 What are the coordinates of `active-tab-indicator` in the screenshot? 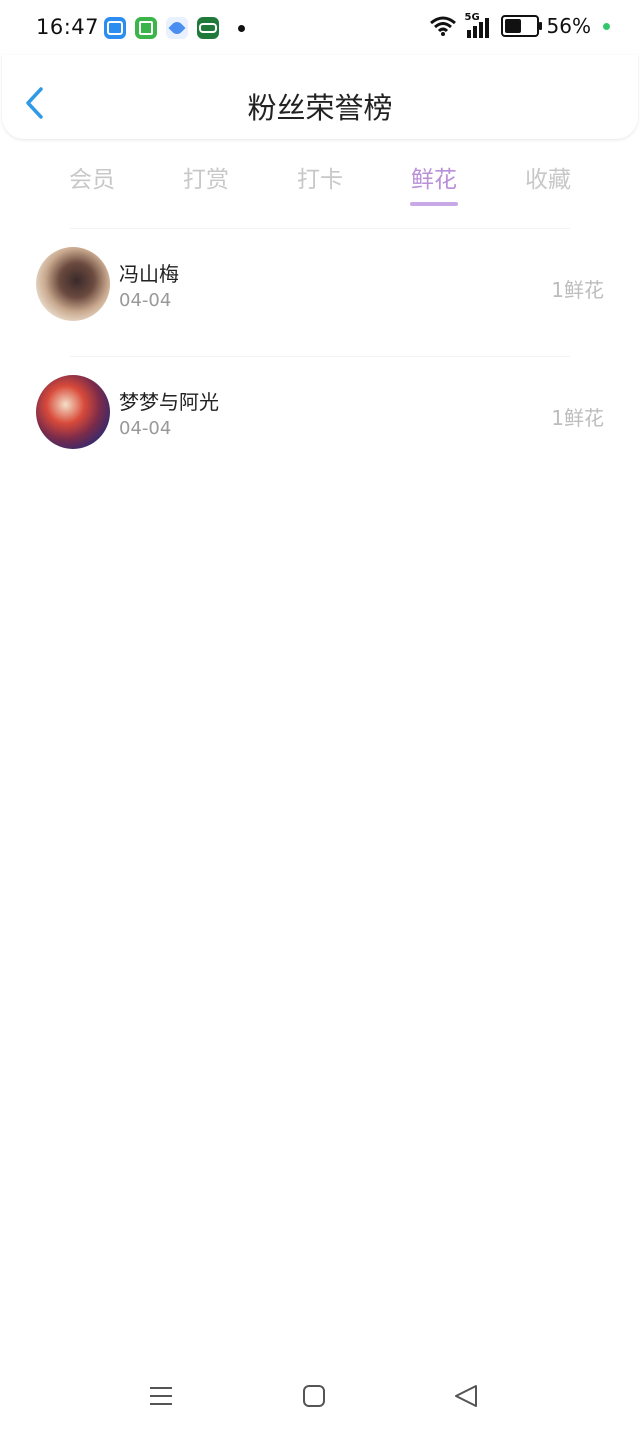 It's located at (434, 204).